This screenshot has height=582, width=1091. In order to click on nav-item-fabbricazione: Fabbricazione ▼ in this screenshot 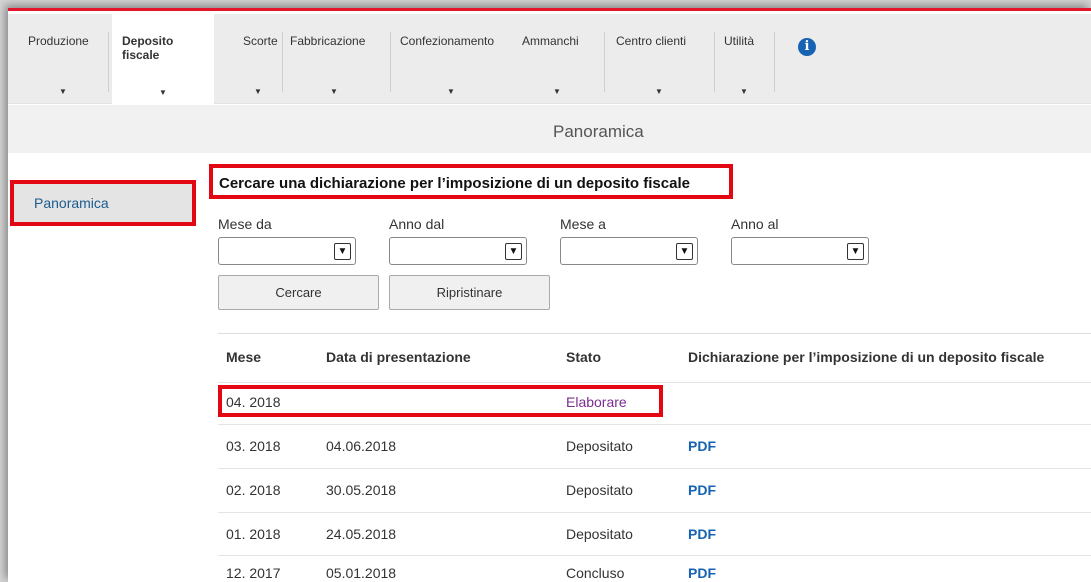, I will do `click(334, 59)`.